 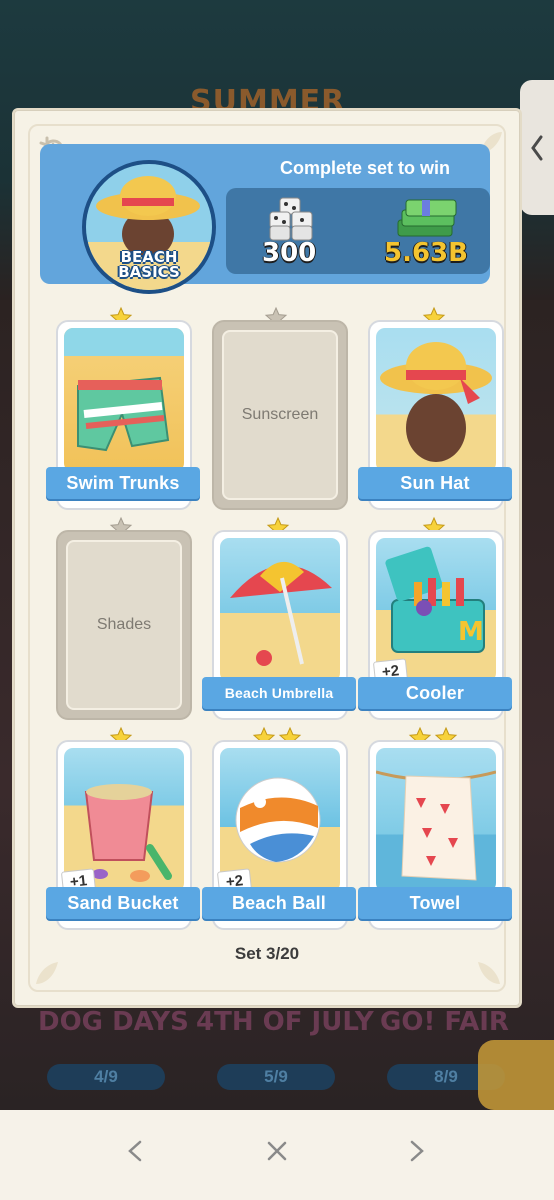 I want to click on dice-stack-icon, so click(x=291, y=219).